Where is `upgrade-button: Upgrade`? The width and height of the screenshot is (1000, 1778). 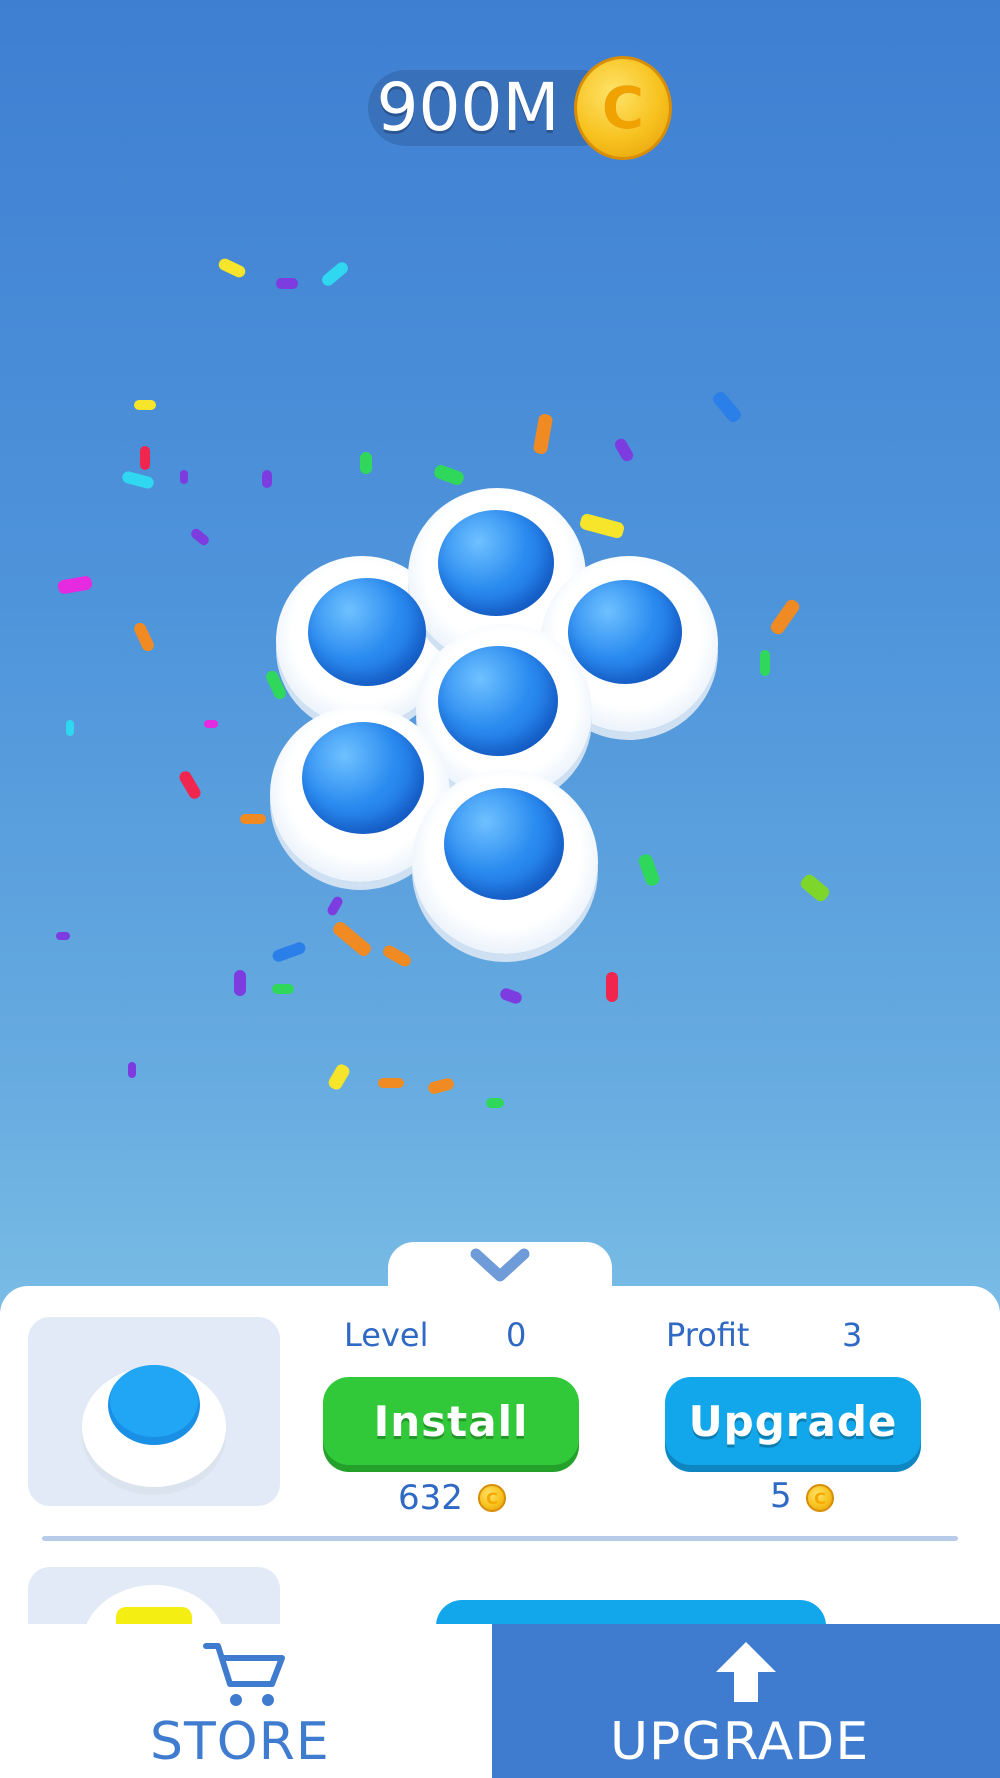
upgrade-button: Upgrade is located at coordinates (793, 1421).